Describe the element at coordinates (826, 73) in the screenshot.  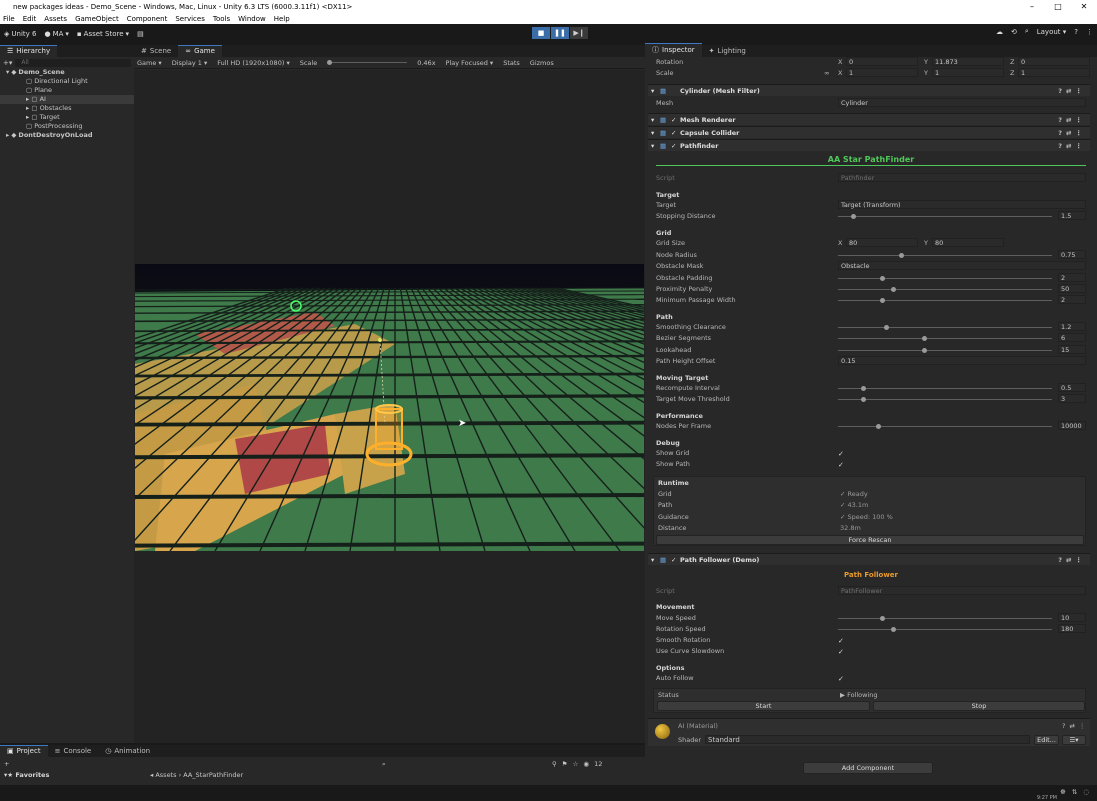
I see `link-icon: ∞` at that location.